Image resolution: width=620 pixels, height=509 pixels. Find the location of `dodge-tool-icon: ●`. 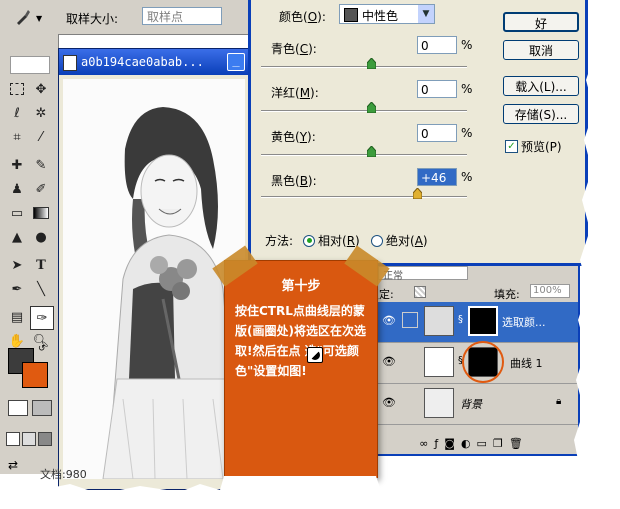

dodge-tool-icon: ● is located at coordinates (41, 237).